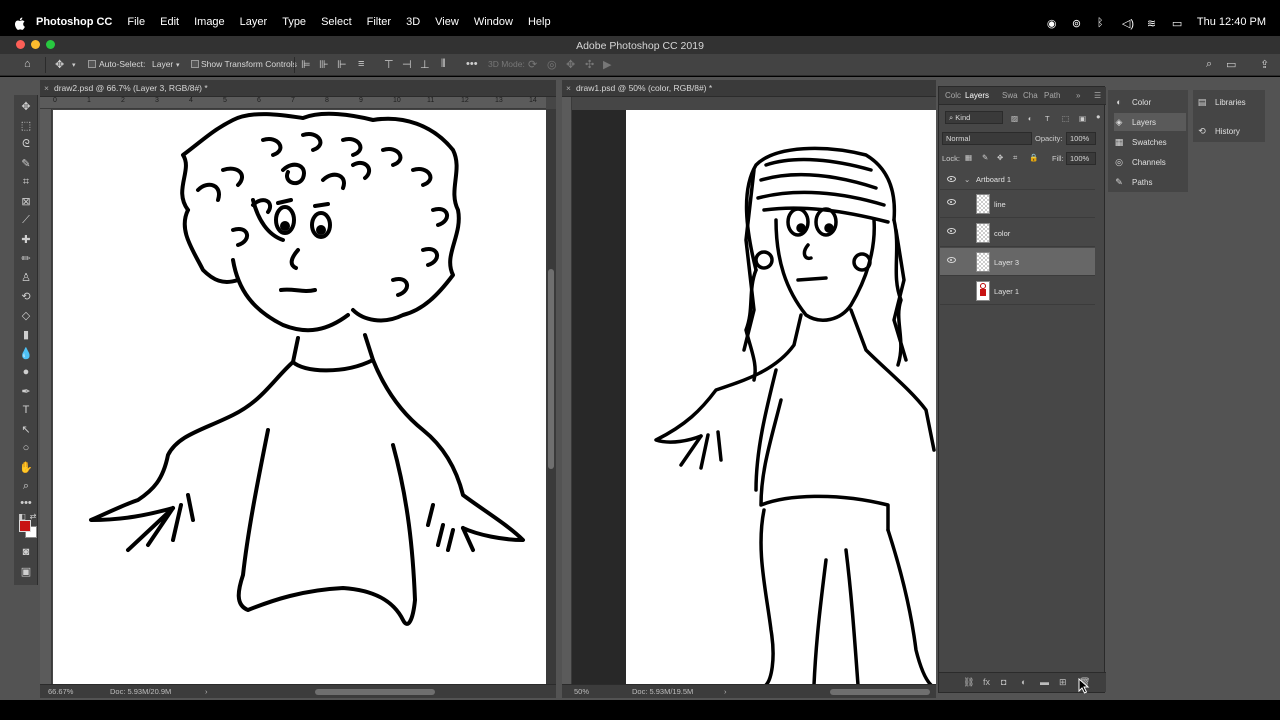 This screenshot has width=1280, height=720. I want to click on blend-mode-dropdown: Normal, so click(987, 138).